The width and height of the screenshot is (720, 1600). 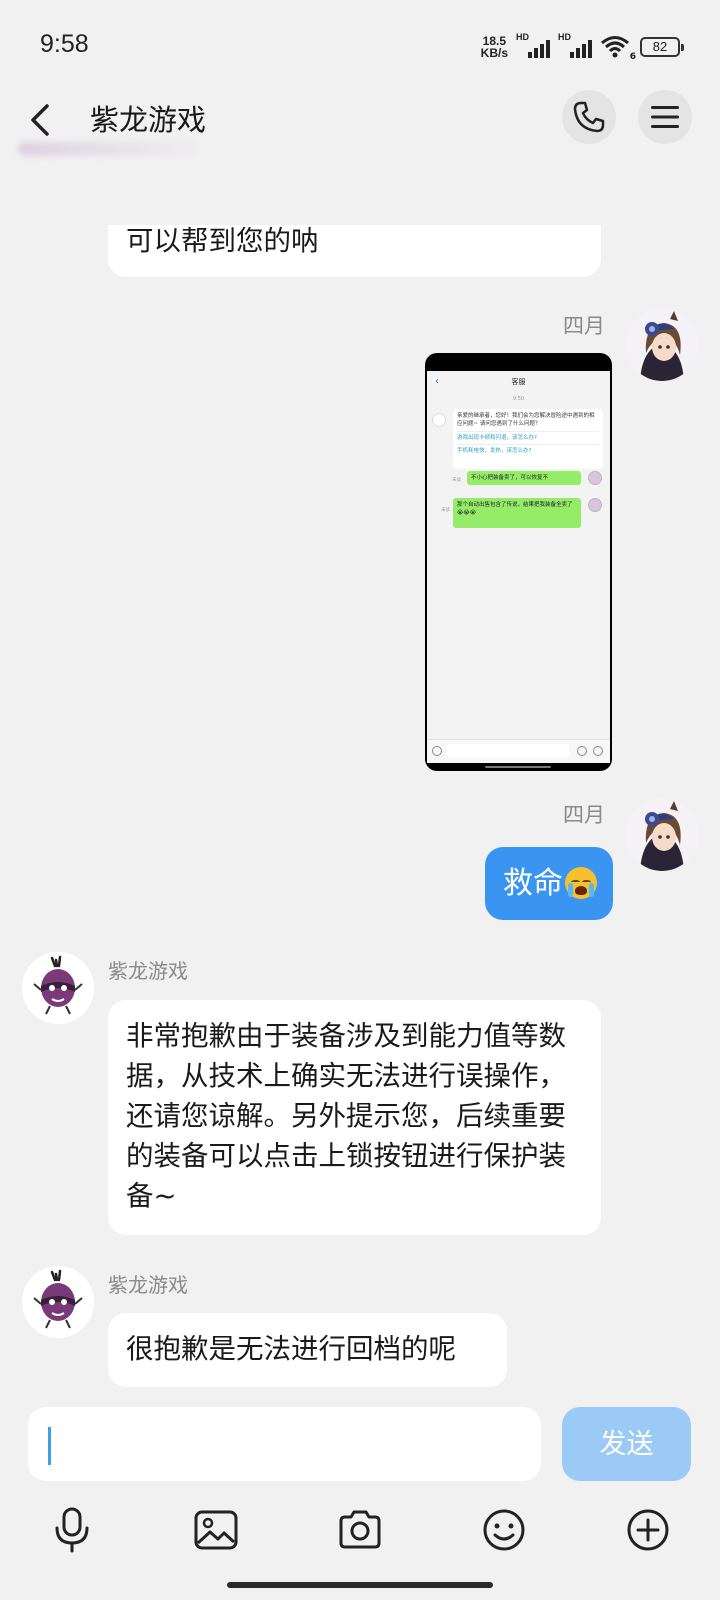 What do you see at coordinates (524, 478) in the screenshot?
I see `screenshot-user-msg-1: 不小心把装备卖了，可以恢复不` at bounding box center [524, 478].